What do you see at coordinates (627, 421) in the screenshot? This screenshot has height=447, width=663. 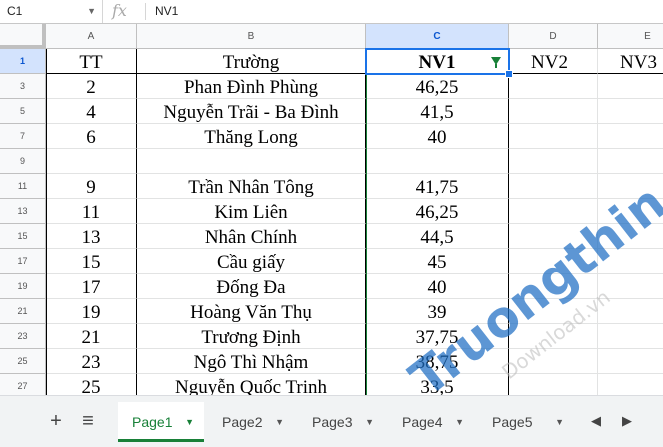 I see `scroll-tabs-right-icon: ▶` at bounding box center [627, 421].